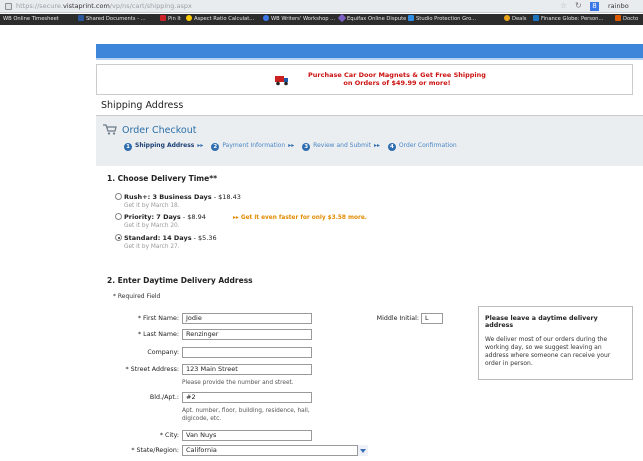  Describe the element at coordinates (81, 18) in the screenshot. I see `folder-icon` at that location.